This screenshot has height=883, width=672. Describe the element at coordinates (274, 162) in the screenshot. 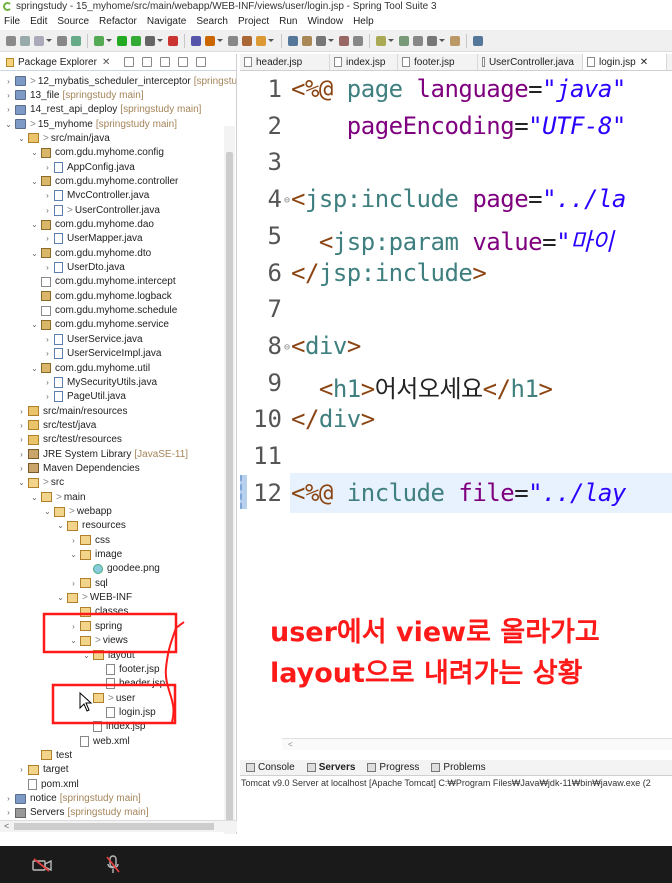

I see `line-number: 3` at that location.